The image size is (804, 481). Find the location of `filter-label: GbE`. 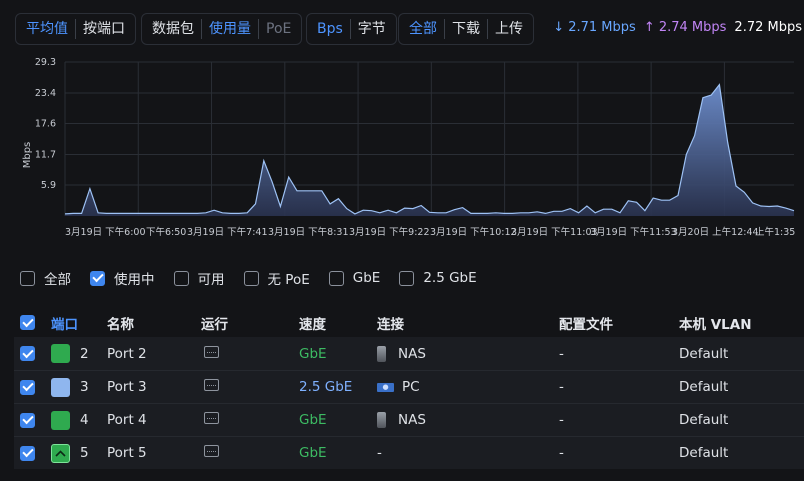

filter-label: GbE is located at coordinates (366, 278).